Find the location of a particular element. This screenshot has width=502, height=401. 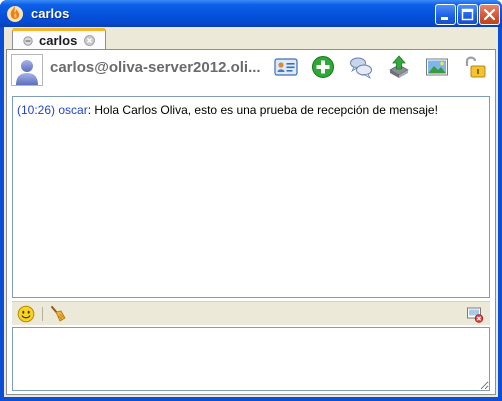

send-image-icon is located at coordinates (437, 67).